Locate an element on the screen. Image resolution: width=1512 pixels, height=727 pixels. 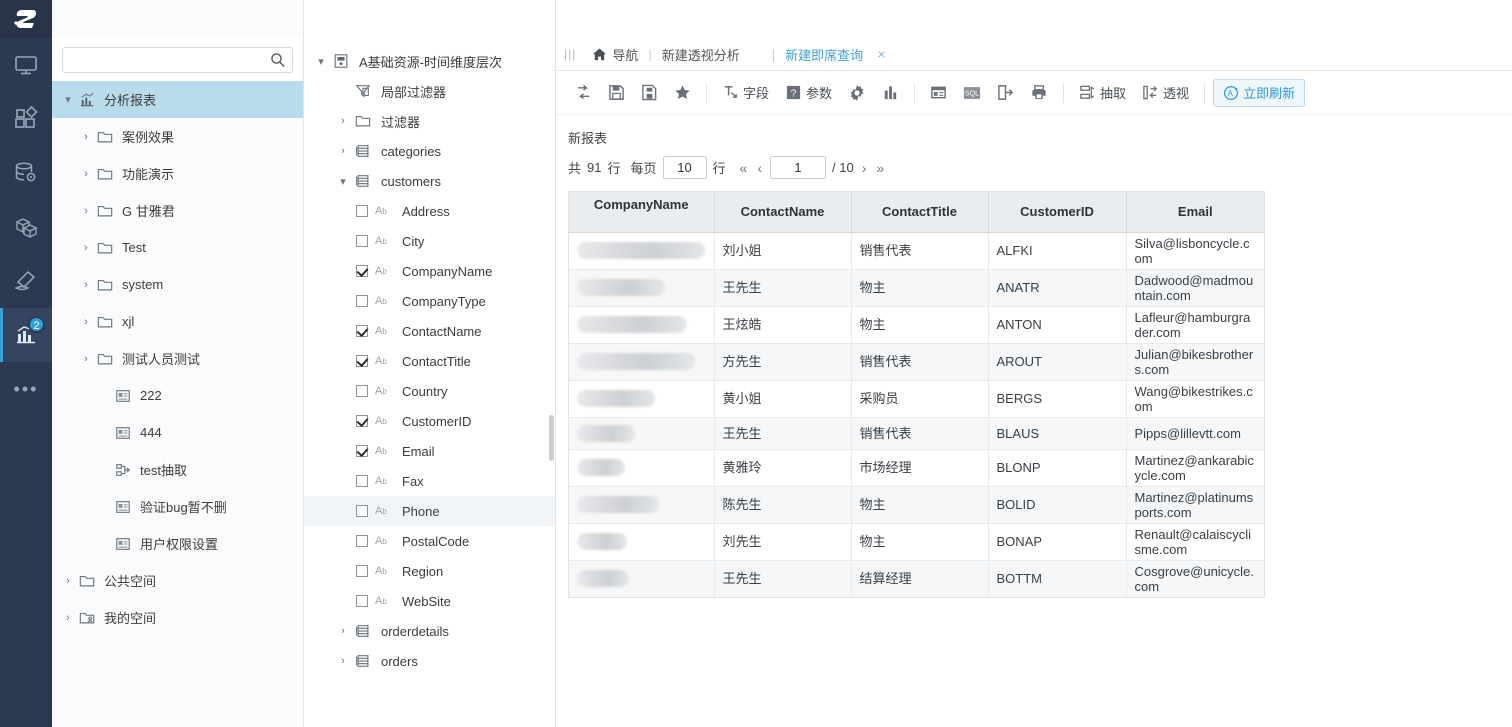
table-col-header-CustomerID: CustomerID is located at coordinates (1057, 212).